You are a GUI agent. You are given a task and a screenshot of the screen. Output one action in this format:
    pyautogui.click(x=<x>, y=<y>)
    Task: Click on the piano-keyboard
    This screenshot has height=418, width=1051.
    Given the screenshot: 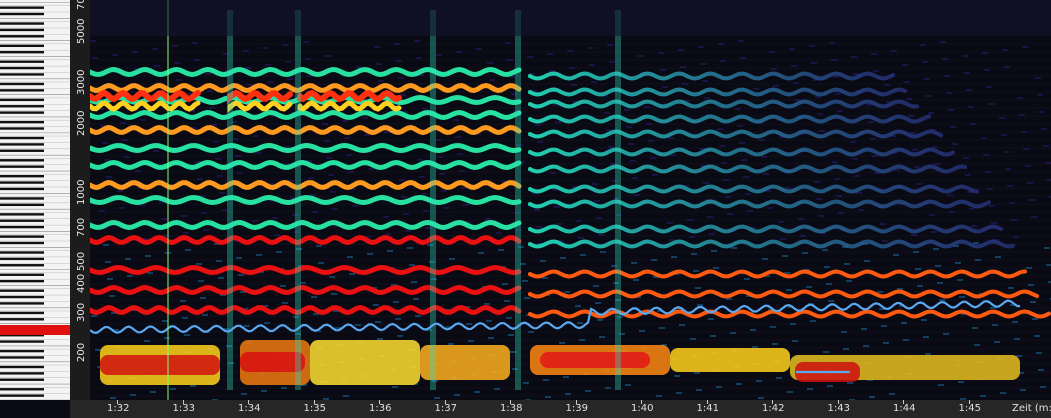 What is the action you would take?
    pyautogui.click(x=35, y=200)
    